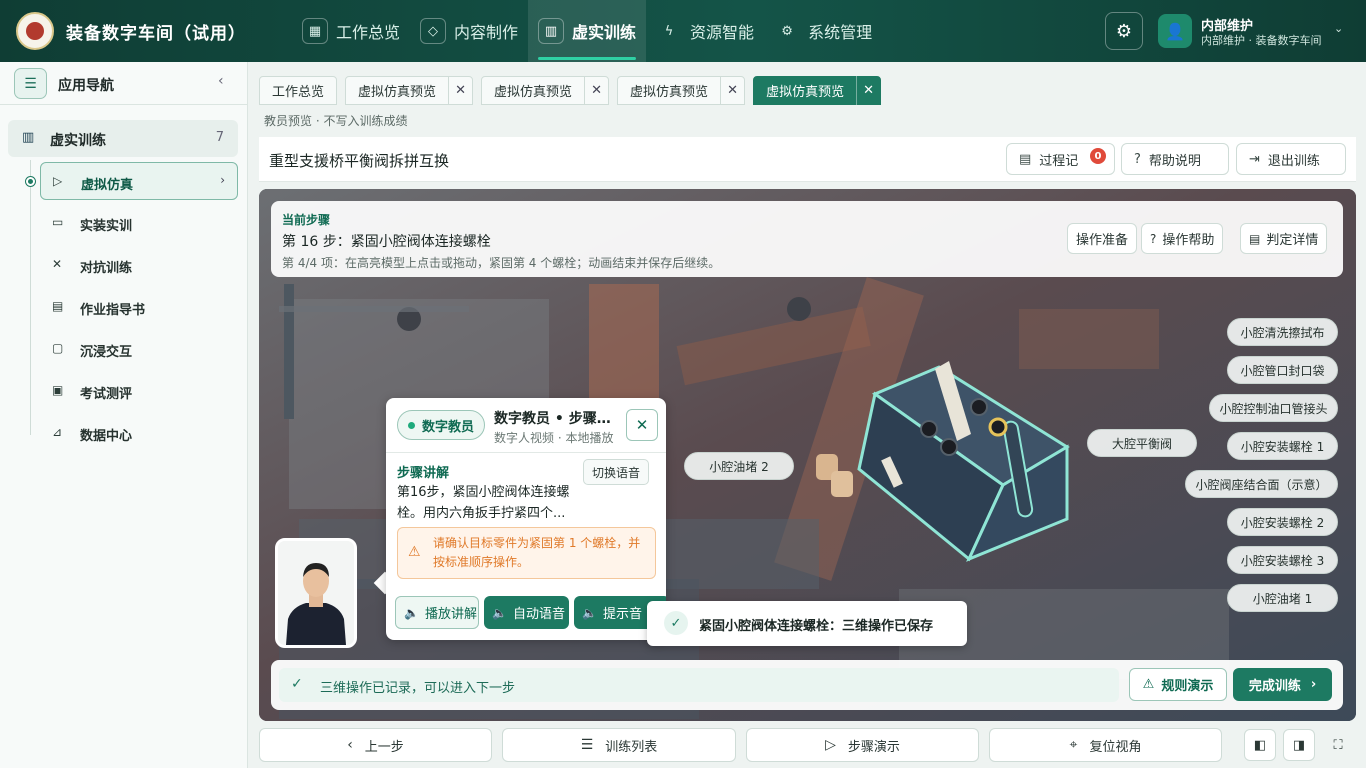 The image size is (1366, 768). What do you see at coordinates (1338, 745) in the screenshot?
I see `fullscreen-button: ⛶` at bounding box center [1338, 745].